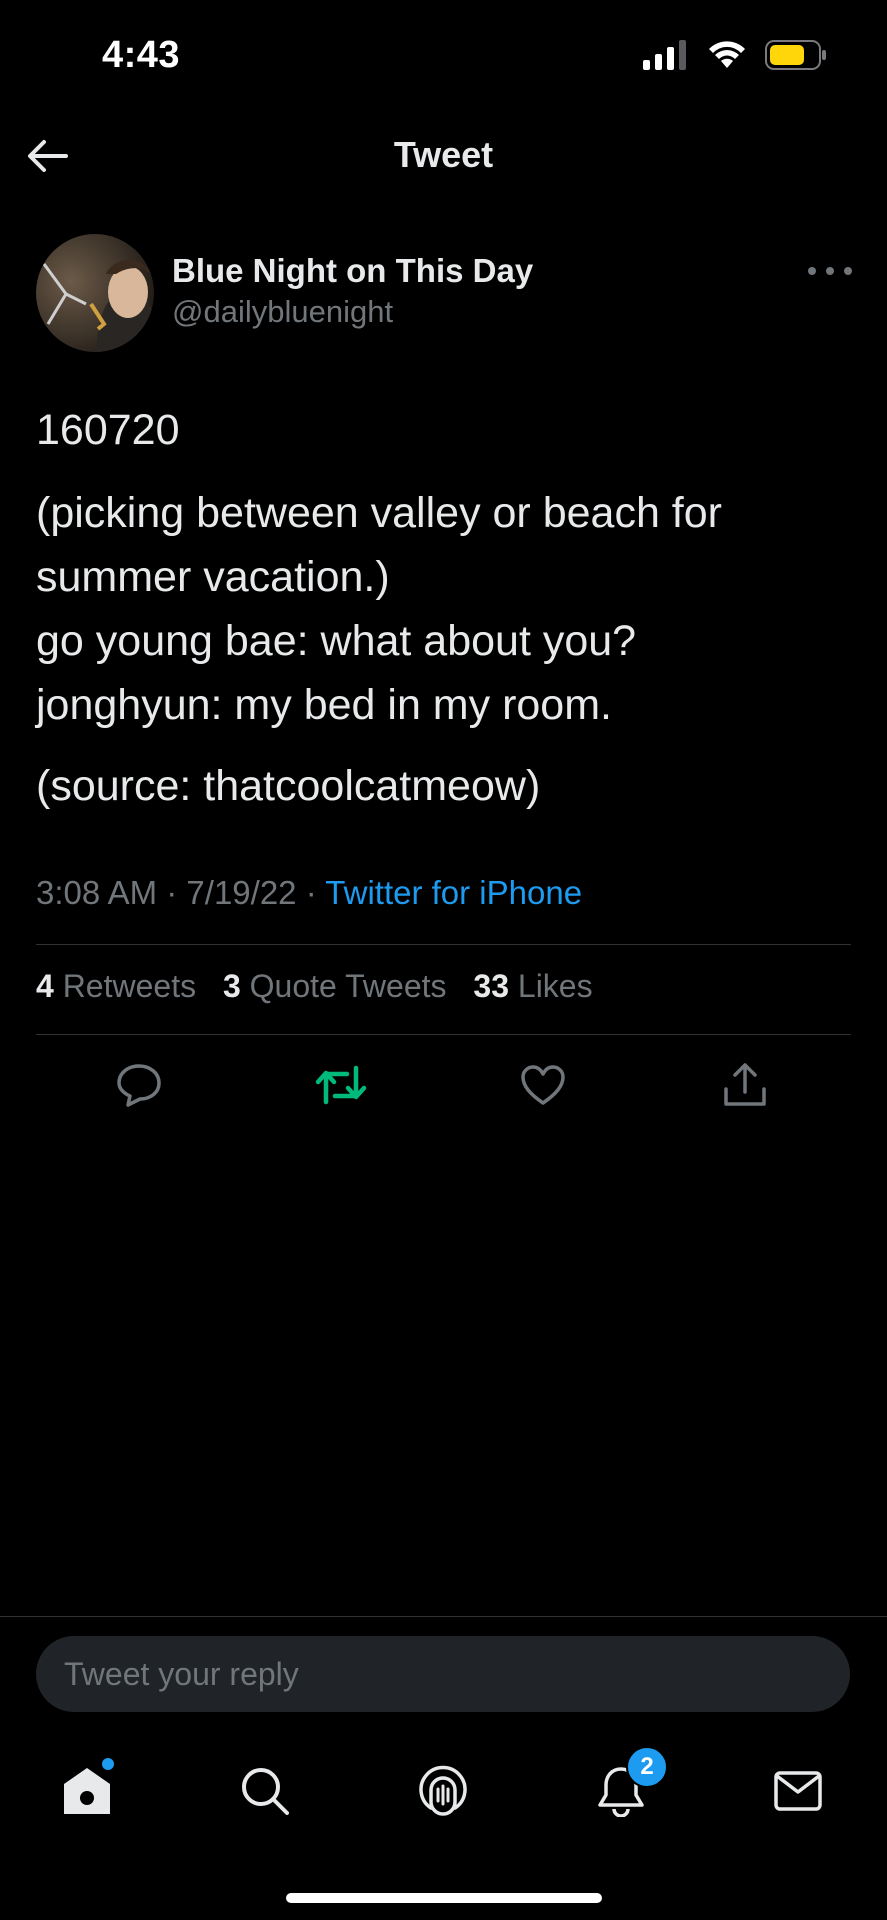 This screenshot has height=1920, width=887. Describe the element at coordinates (444, 1898) in the screenshot. I see `home-indicator` at that location.